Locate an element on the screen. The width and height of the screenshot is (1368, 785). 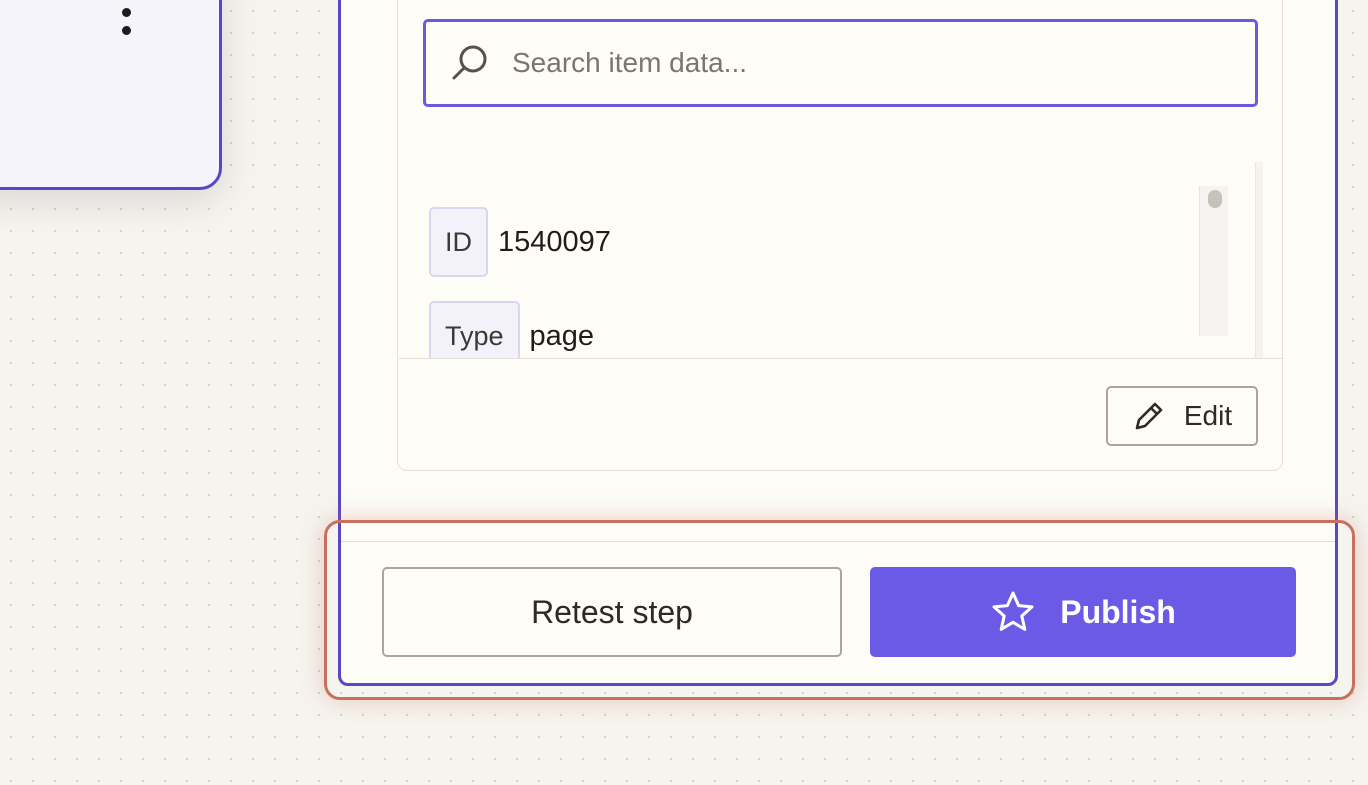
star-icon is located at coordinates (1013, 611).